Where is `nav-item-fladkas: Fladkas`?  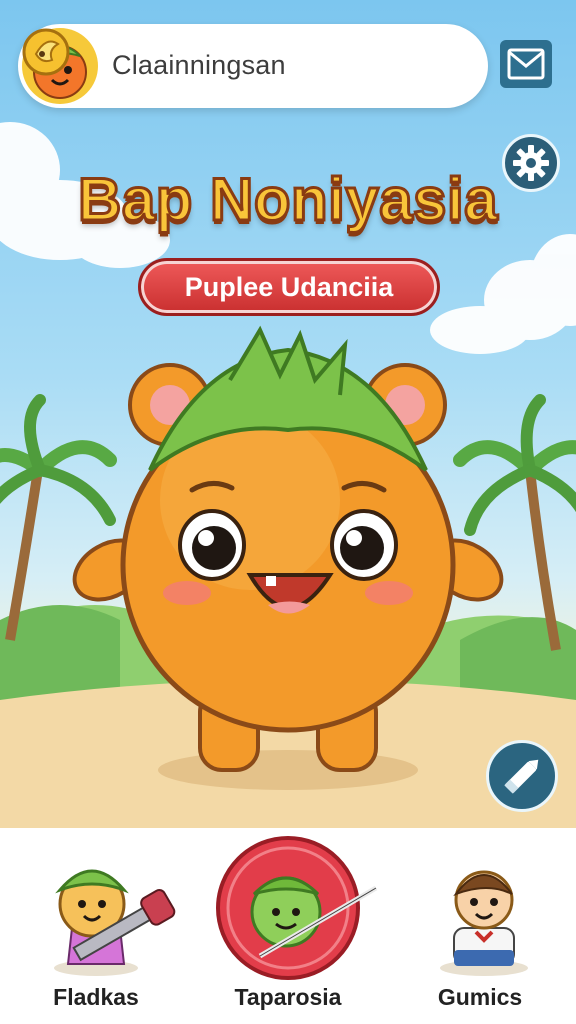
nav-item-fladkas: Fladkas is located at coordinates (96, 926).